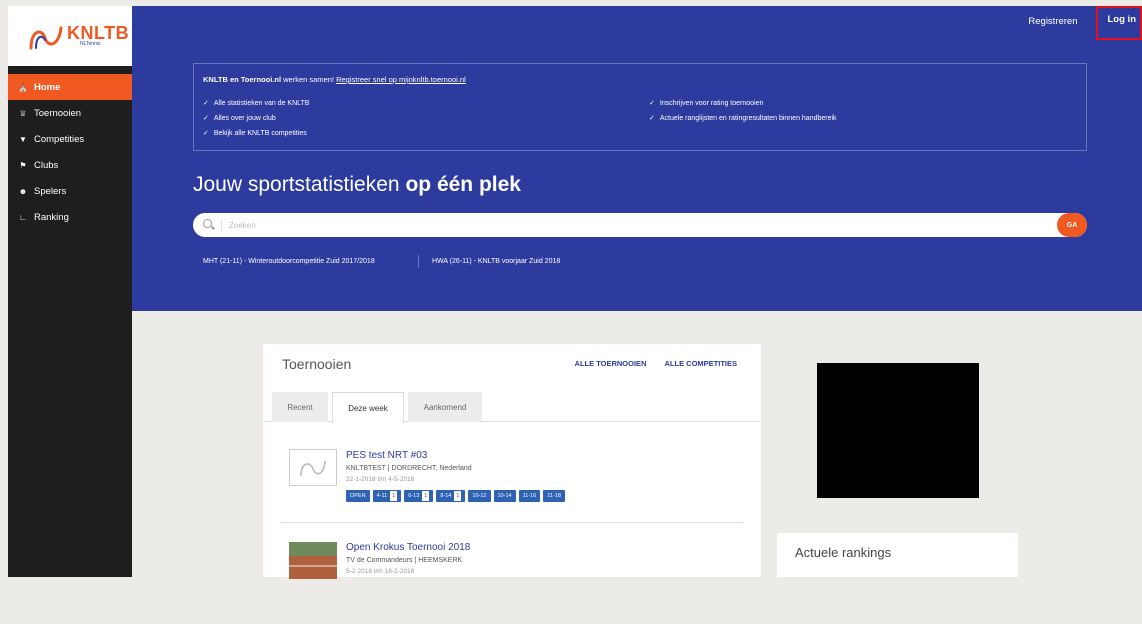  What do you see at coordinates (386, 455) in the screenshot?
I see `tournament-name: PES test NRT #03` at bounding box center [386, 455].